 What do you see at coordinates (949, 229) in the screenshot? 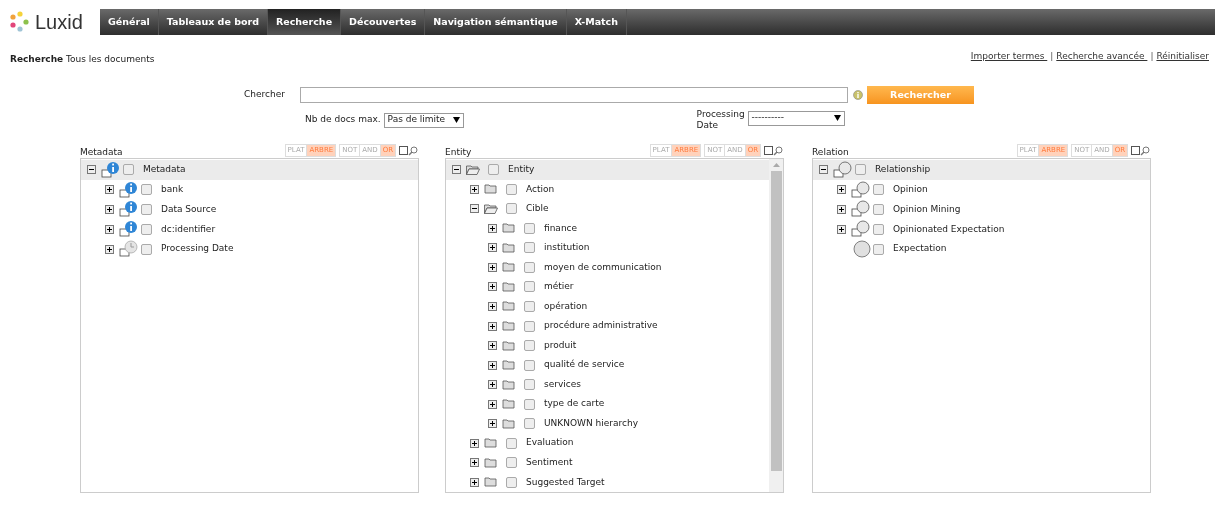
I see `tree-item-label: Opinionated Expectation` at bounding box center [949, 229].